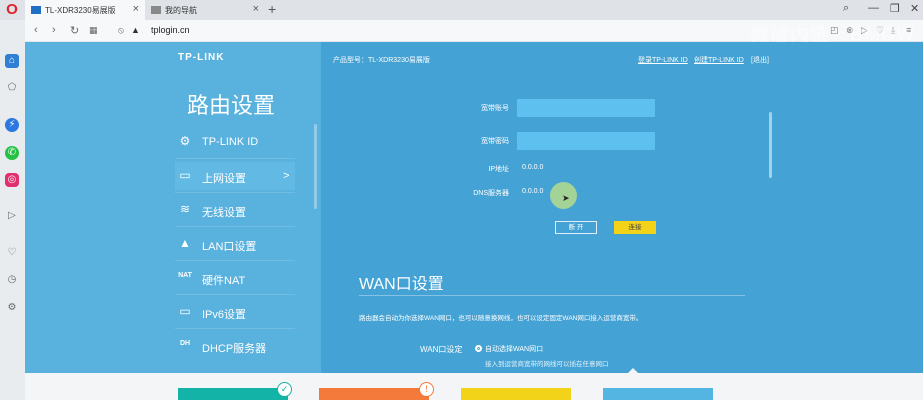  Describe the element at coordinates (224, 315) in the screenshot. I see `menu-label: IPv6设置` at that location.